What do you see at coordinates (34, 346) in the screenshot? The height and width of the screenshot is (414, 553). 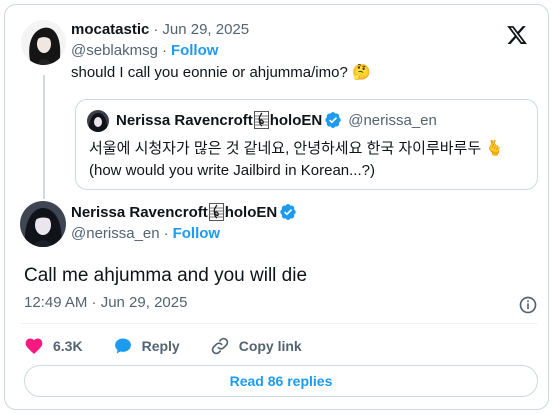 I see `heart-icon` at bounding box center [34, 346].